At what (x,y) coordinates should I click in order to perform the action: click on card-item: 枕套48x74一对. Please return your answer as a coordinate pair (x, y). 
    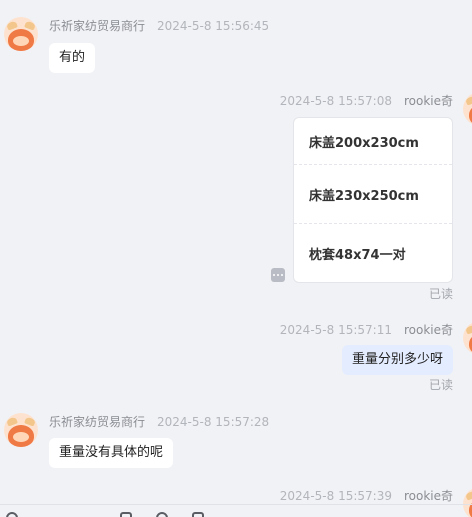
    Looking at the image, I should click on (373, 252).